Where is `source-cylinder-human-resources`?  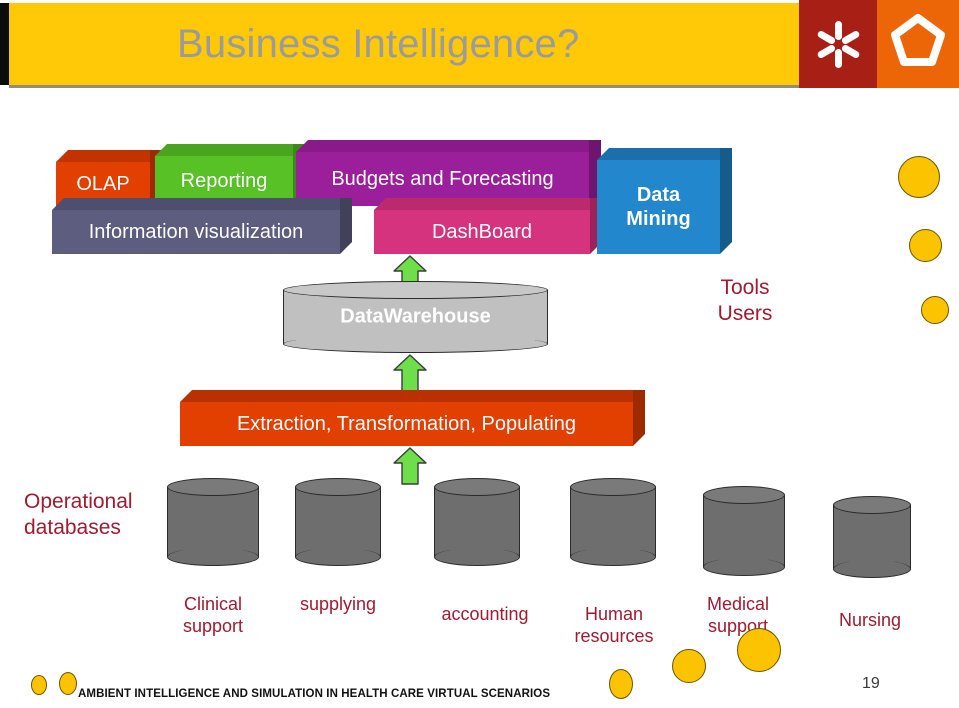
source-cylinder-human-resources is located at coordinates (613, 522).